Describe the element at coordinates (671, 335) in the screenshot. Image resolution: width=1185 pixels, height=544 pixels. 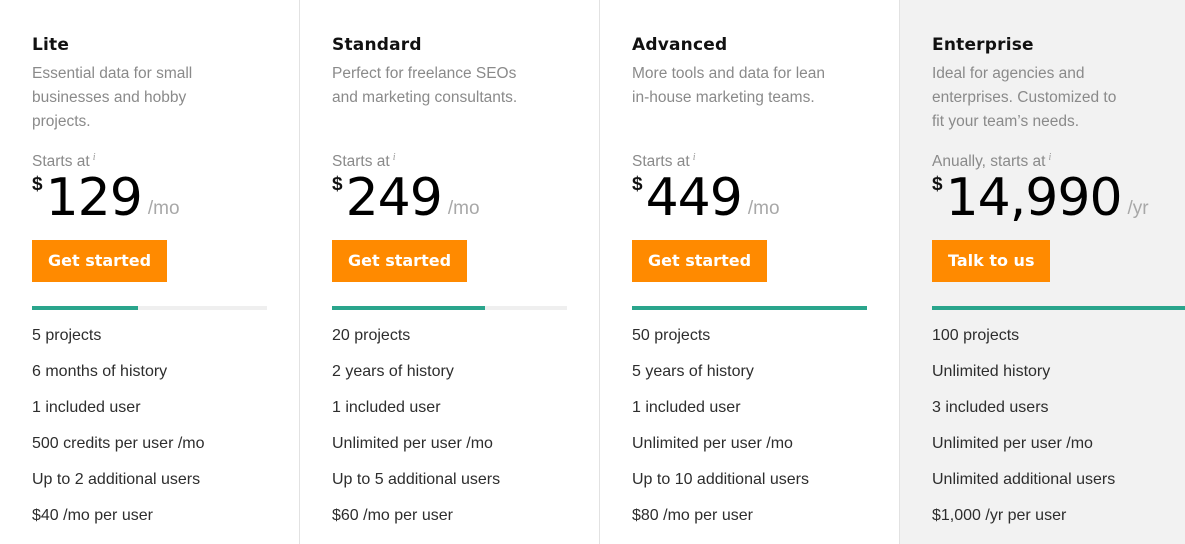
I see `feature-item: 50 projects` at that location.